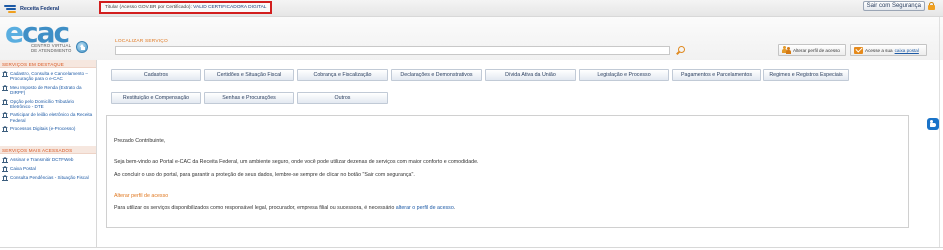 The width and height of the screenshot is (943, 250). Describe the element at coordinates (141, 41) in the screenshot. I see `search-label: LOCALIZAR SERVIÇO` at that location.